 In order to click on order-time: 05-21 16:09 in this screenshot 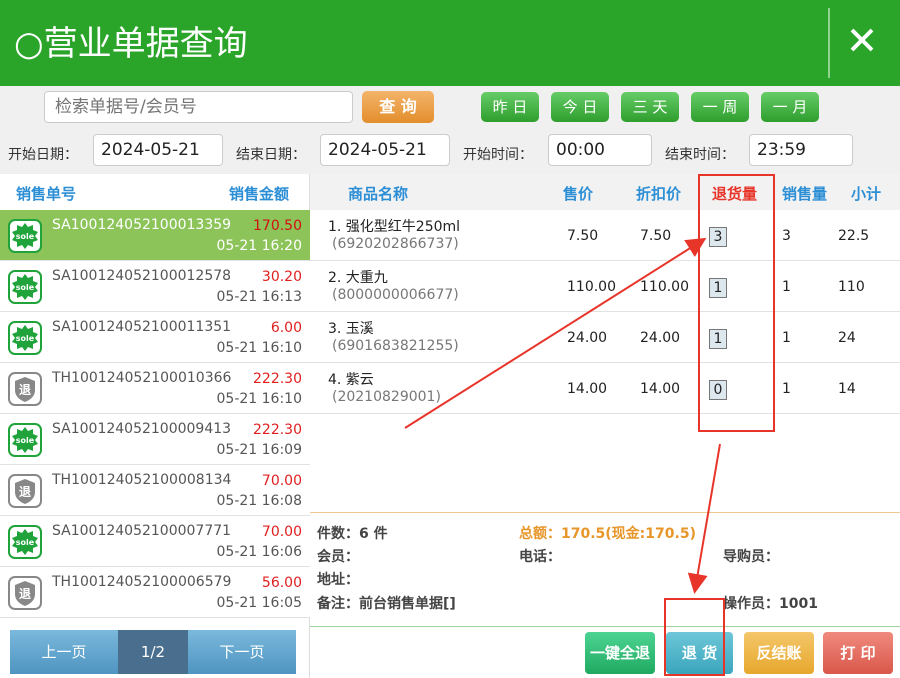, I will do `click(259, 450)`.